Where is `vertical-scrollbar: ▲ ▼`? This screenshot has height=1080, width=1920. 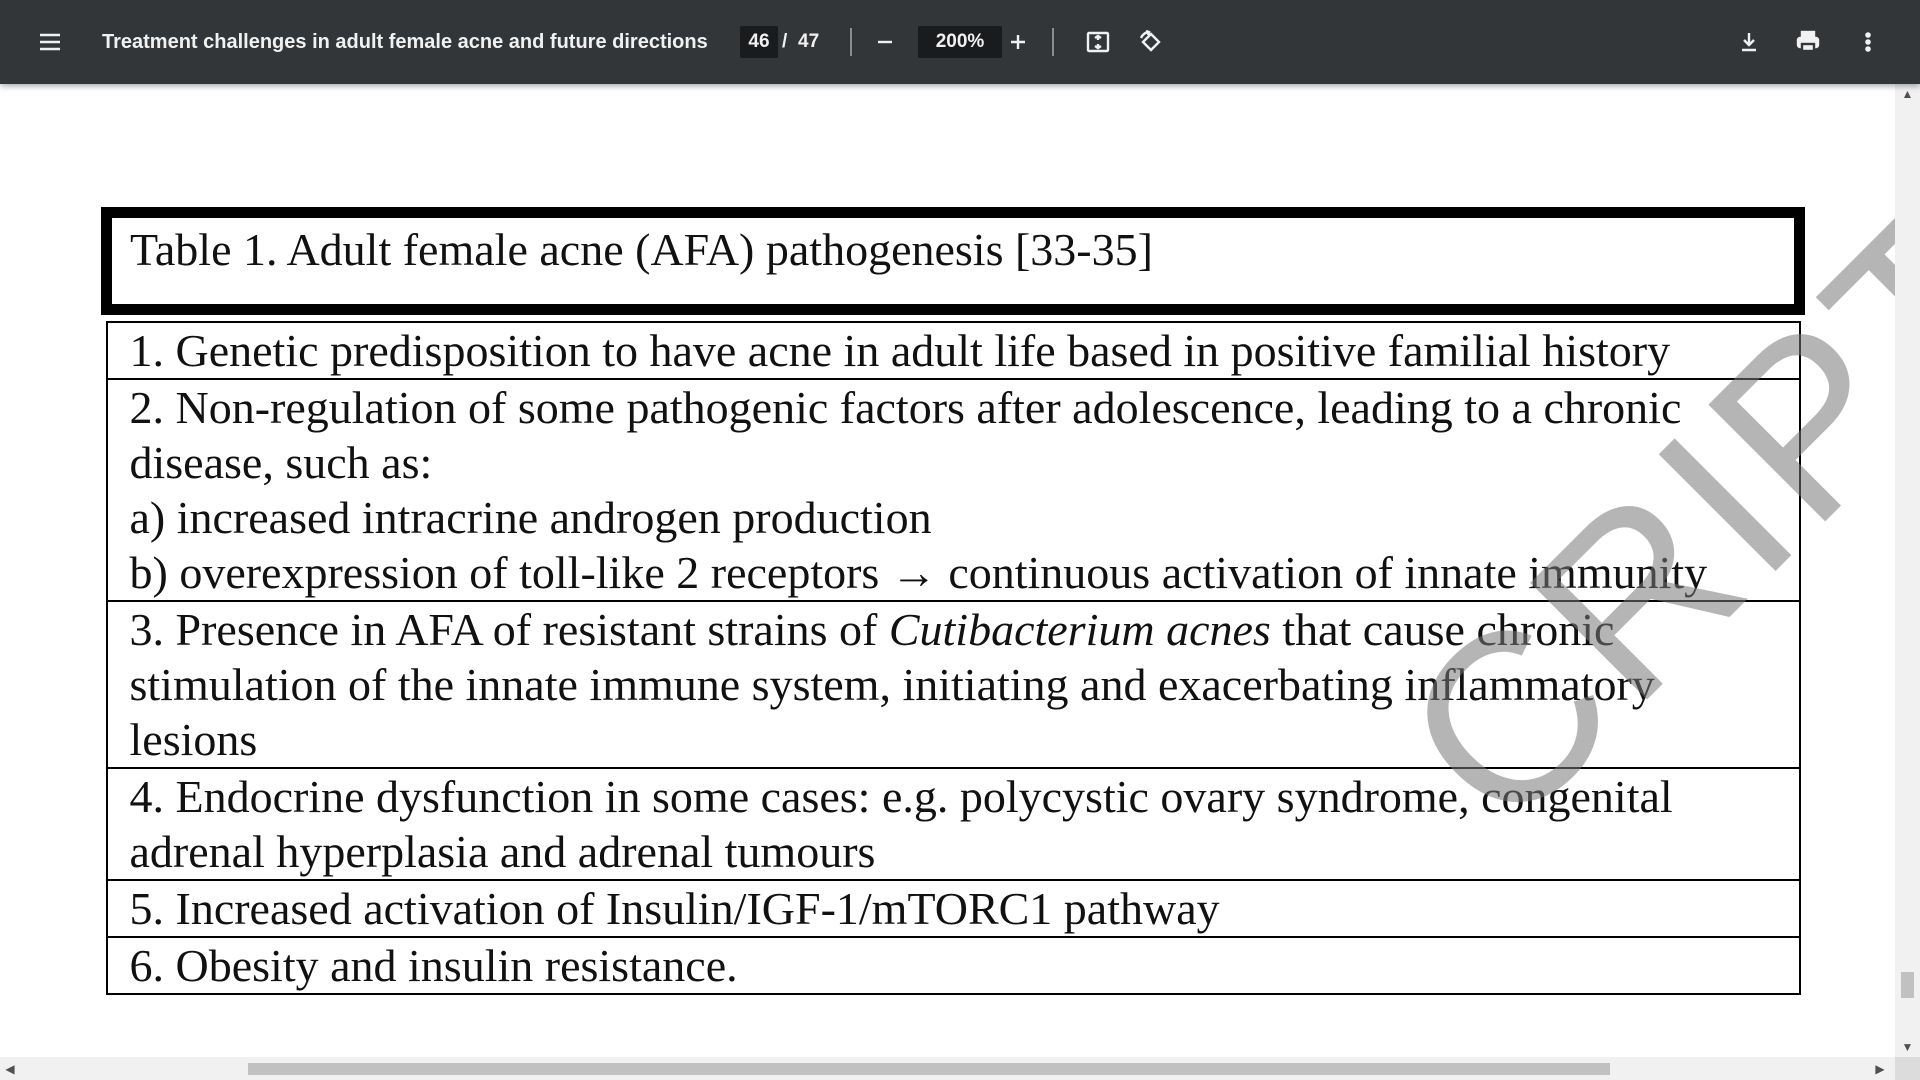
vertical-scrollbar: ▲ ▼ is located at coordinates (1907, 570).